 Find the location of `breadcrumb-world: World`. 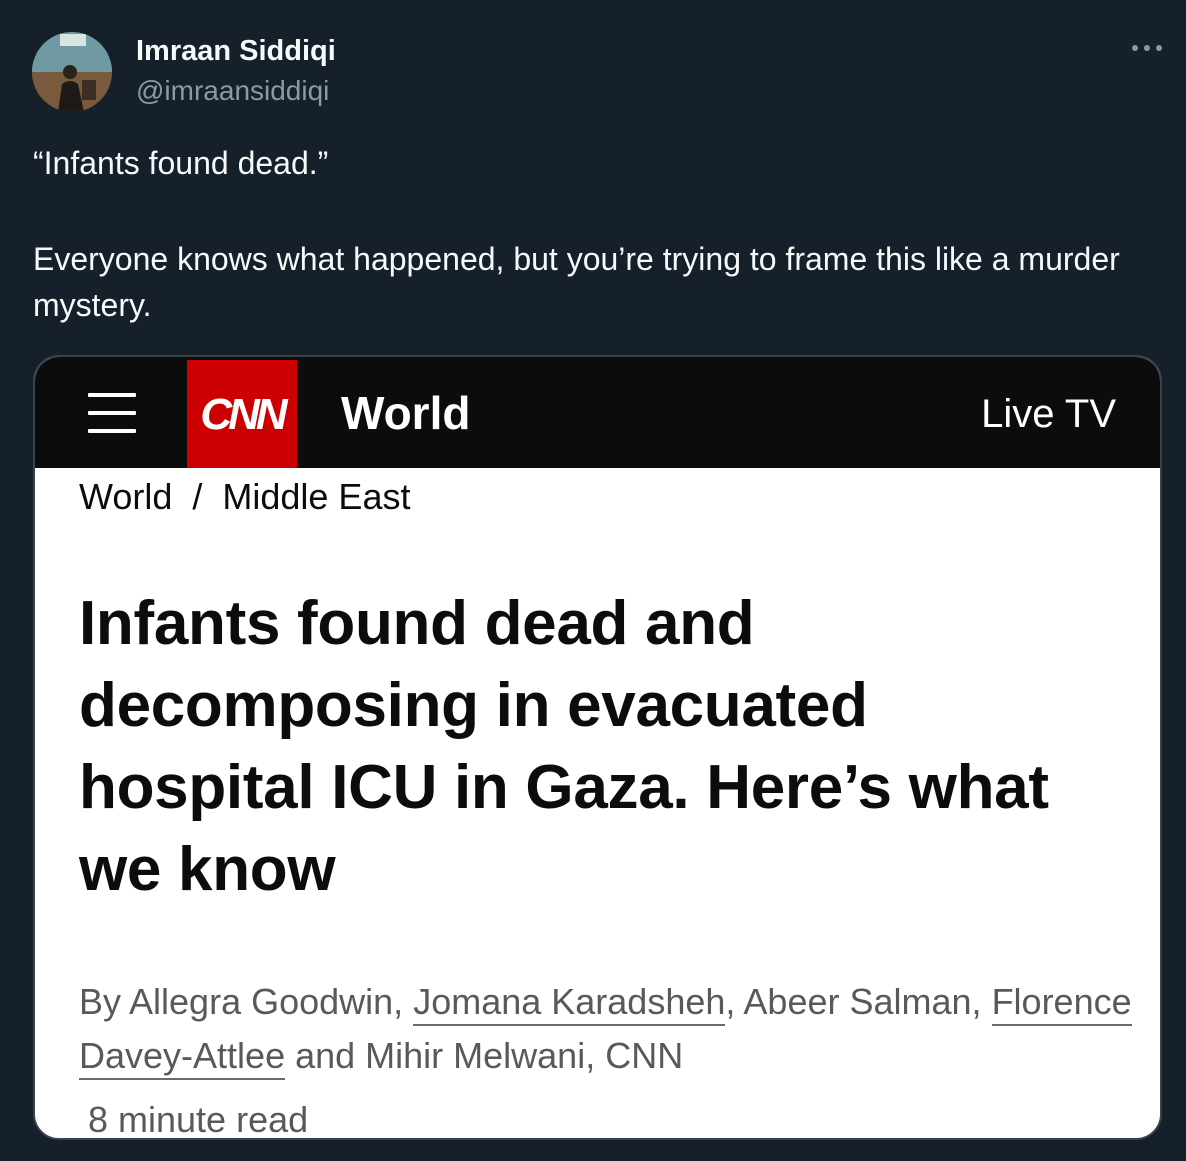

breadcrumb-world: World is located at coordinates (126, 496).